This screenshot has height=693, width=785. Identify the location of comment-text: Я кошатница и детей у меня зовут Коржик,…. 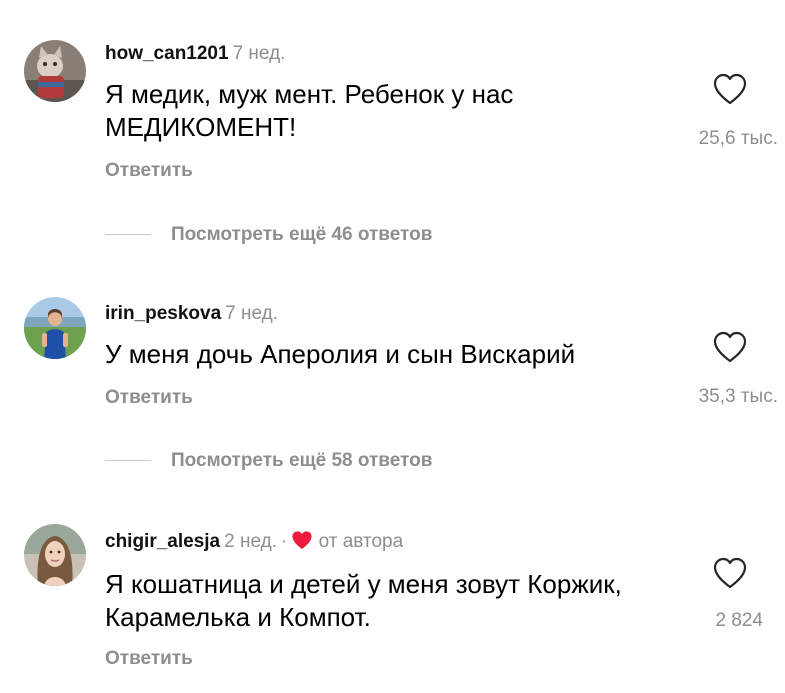
(363, 600).